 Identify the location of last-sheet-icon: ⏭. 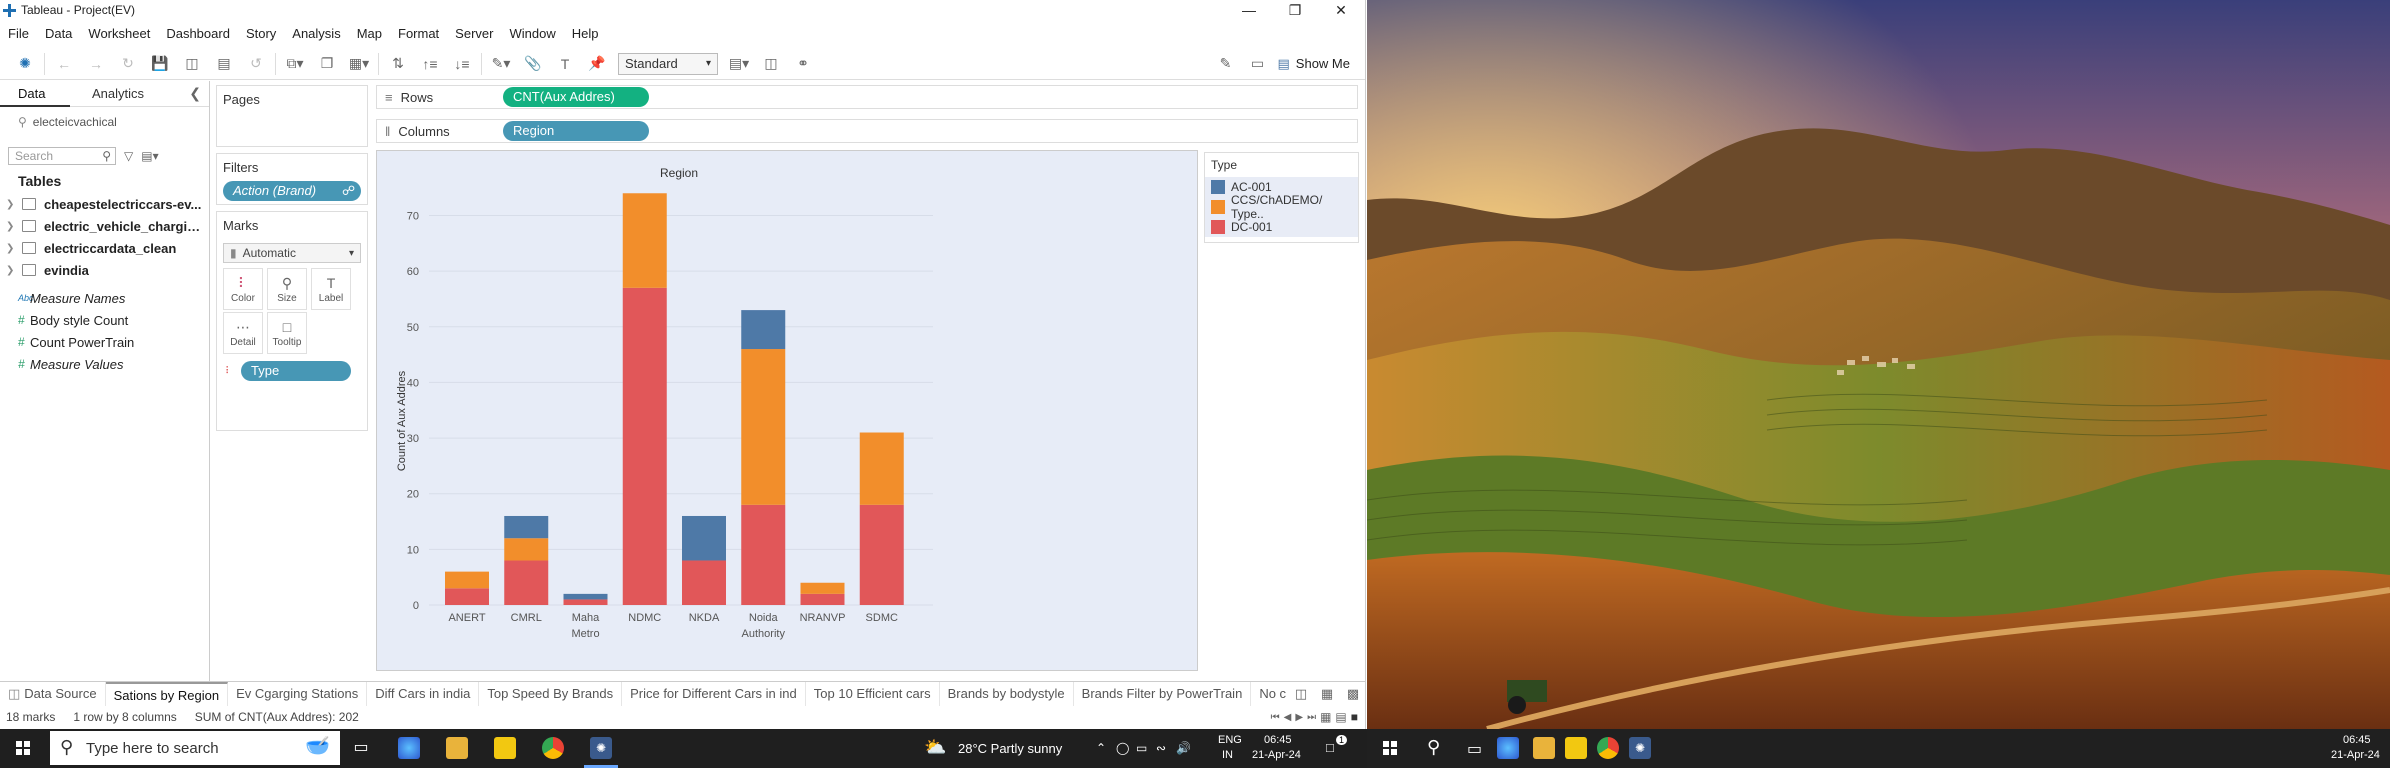
(1311, 717).